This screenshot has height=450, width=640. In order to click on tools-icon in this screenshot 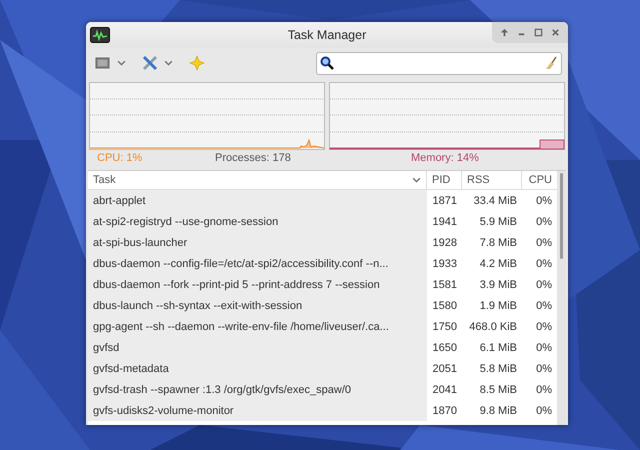, I will do `click(150, 63)`.